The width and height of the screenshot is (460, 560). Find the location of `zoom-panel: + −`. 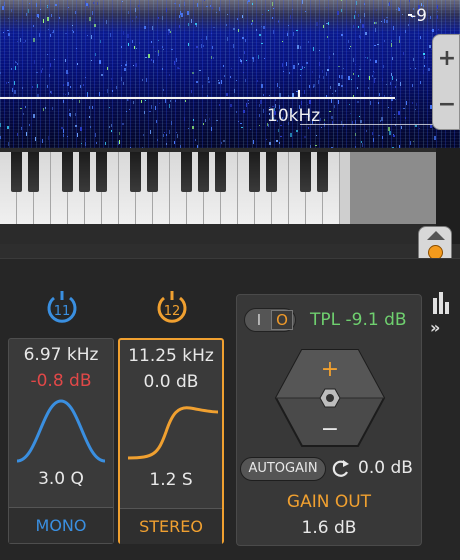

zoom-panel: + − is located at coordinates (446, 82).